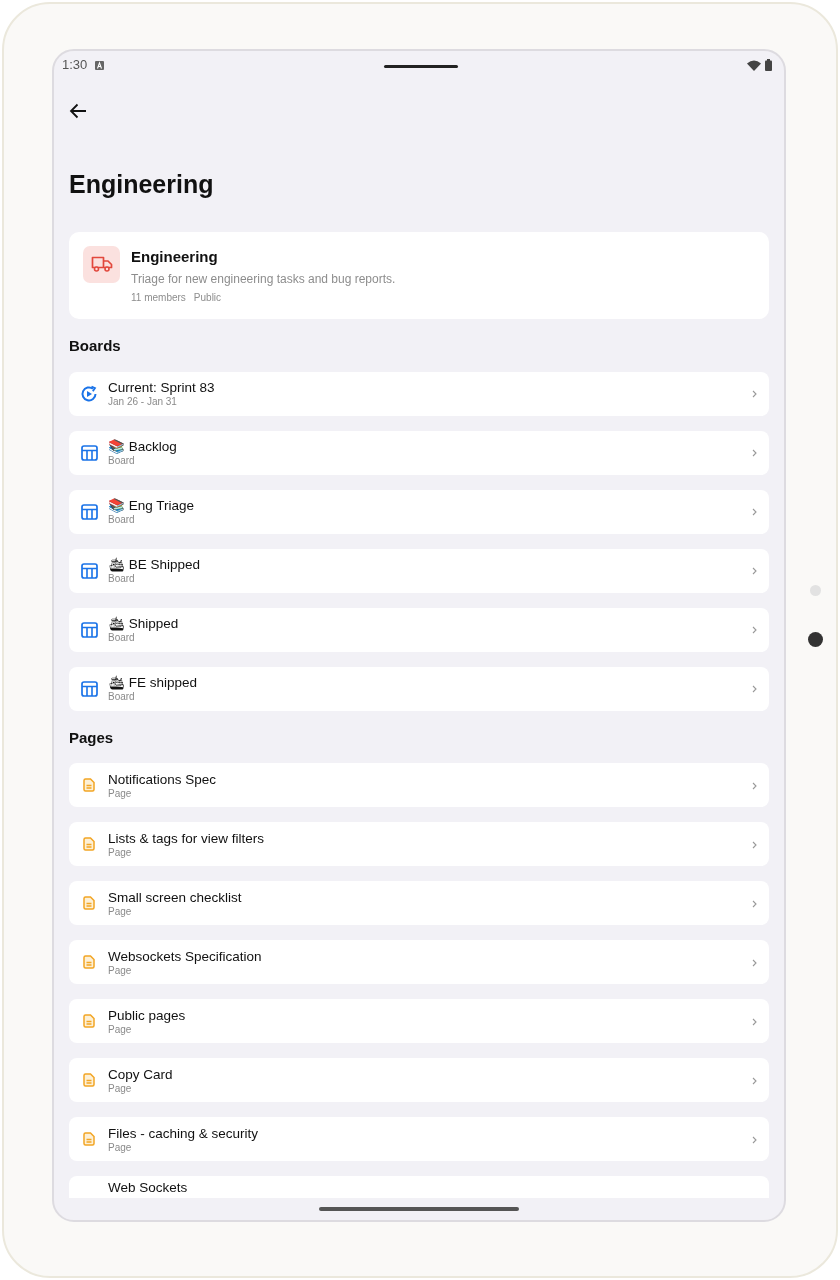  Describe the element at coordinates (419, 903) in the screenshot. I see `list-row: Small screen checklist Page` at that location.